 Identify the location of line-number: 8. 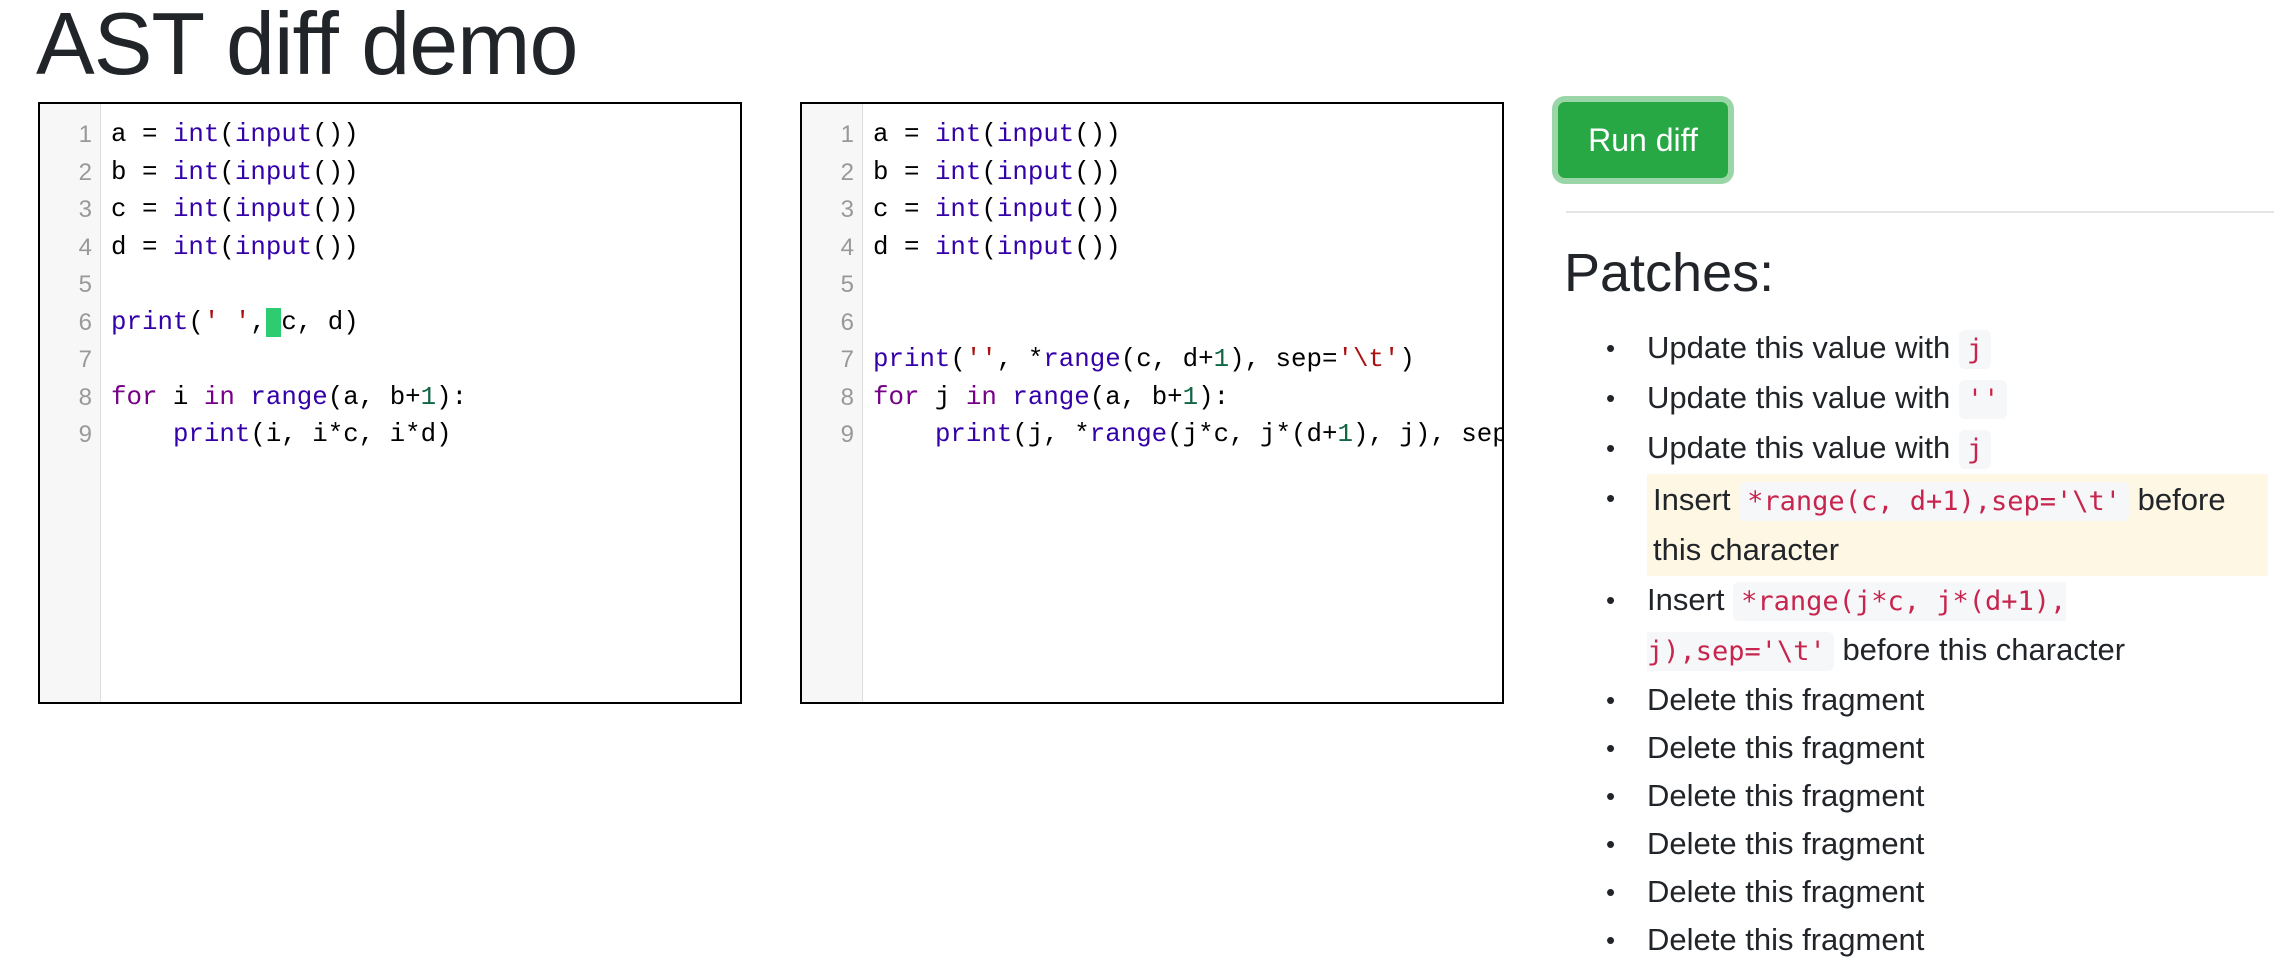
(85, 397).